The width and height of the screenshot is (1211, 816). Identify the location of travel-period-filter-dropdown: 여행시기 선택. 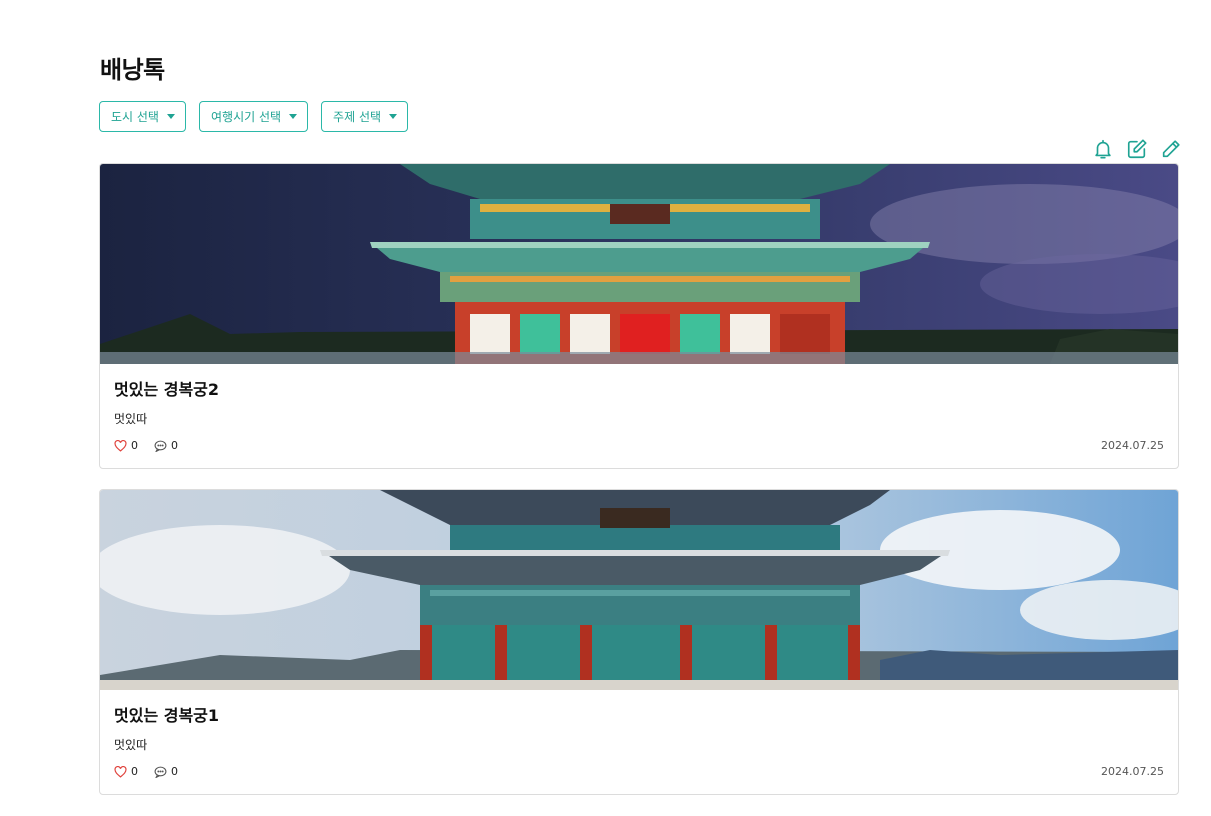
(253, 116).